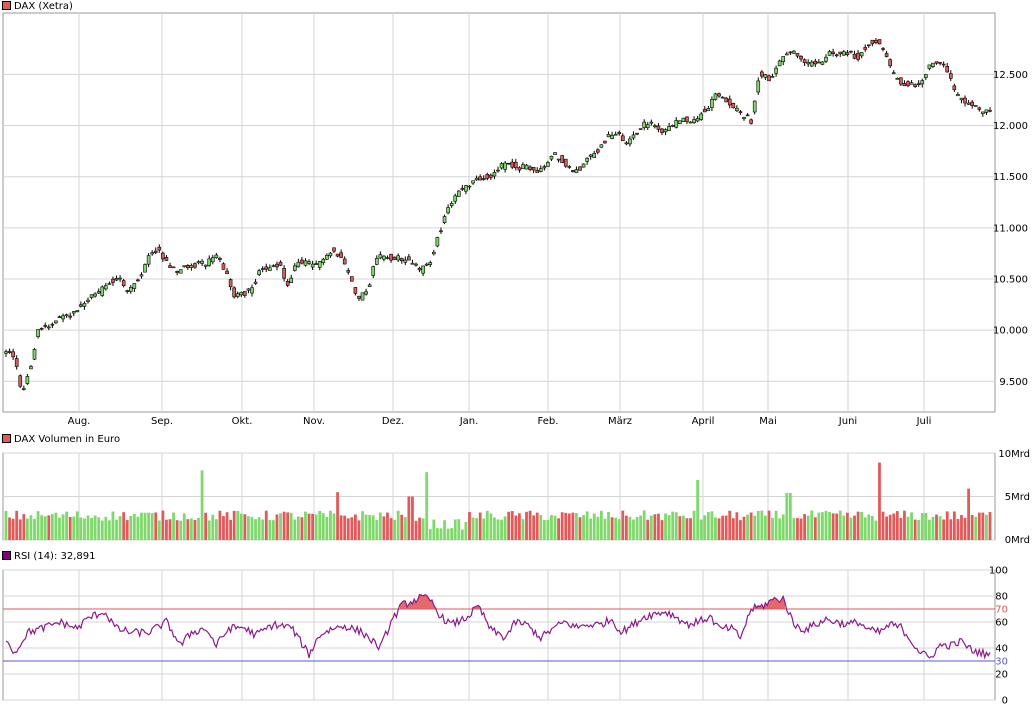  I want to click on rsi-y-tick-label: 100, so click(998, 571).